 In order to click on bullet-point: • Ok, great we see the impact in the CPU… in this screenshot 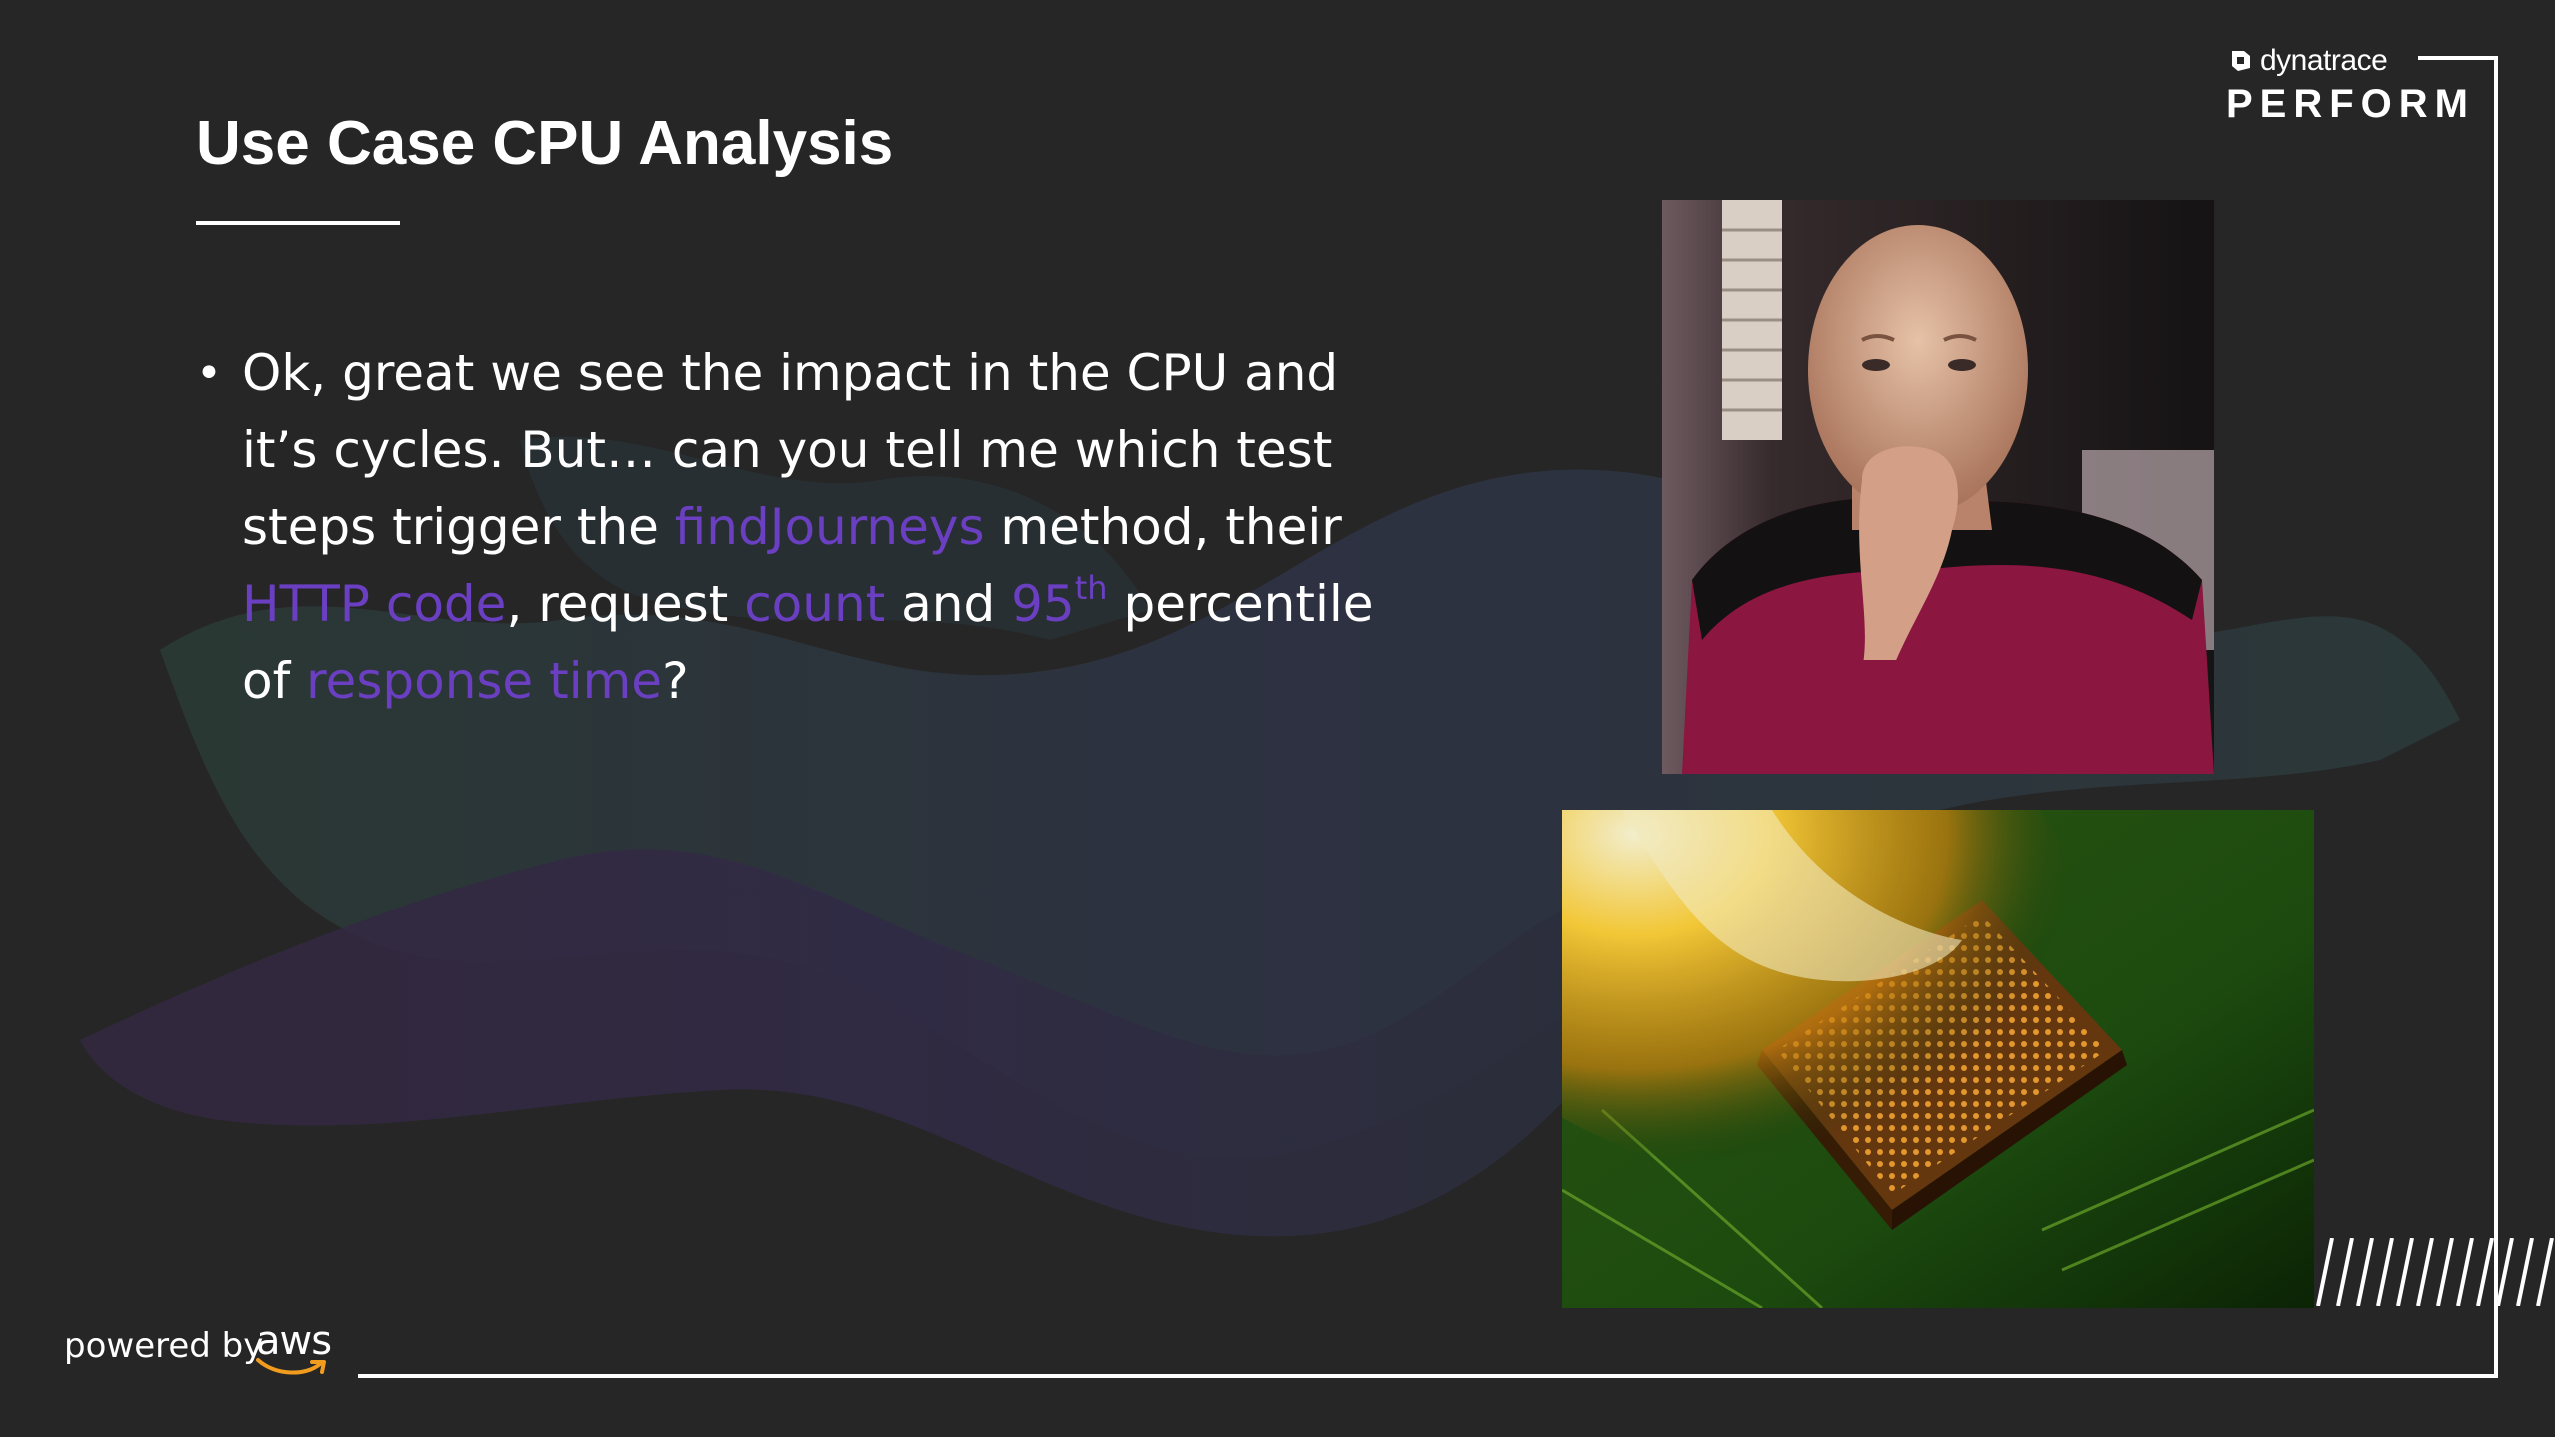, I will do `click(811, 527)`.